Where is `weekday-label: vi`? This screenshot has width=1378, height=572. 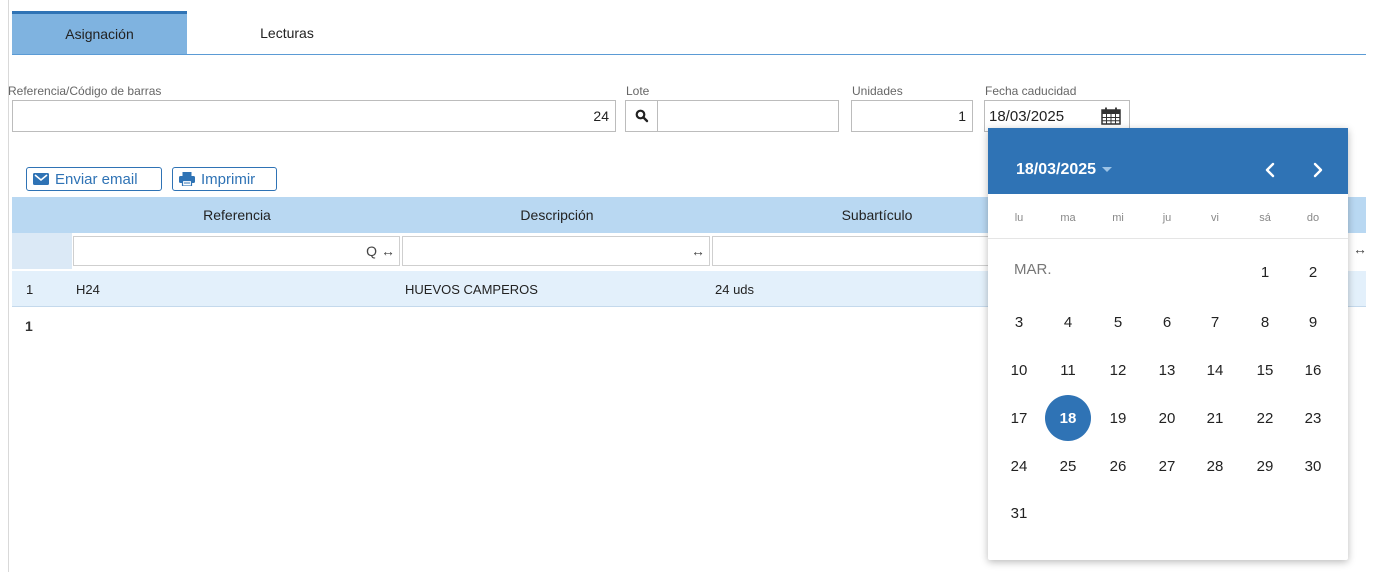 weekday-label: vi is located at coordinates (1215, 218).